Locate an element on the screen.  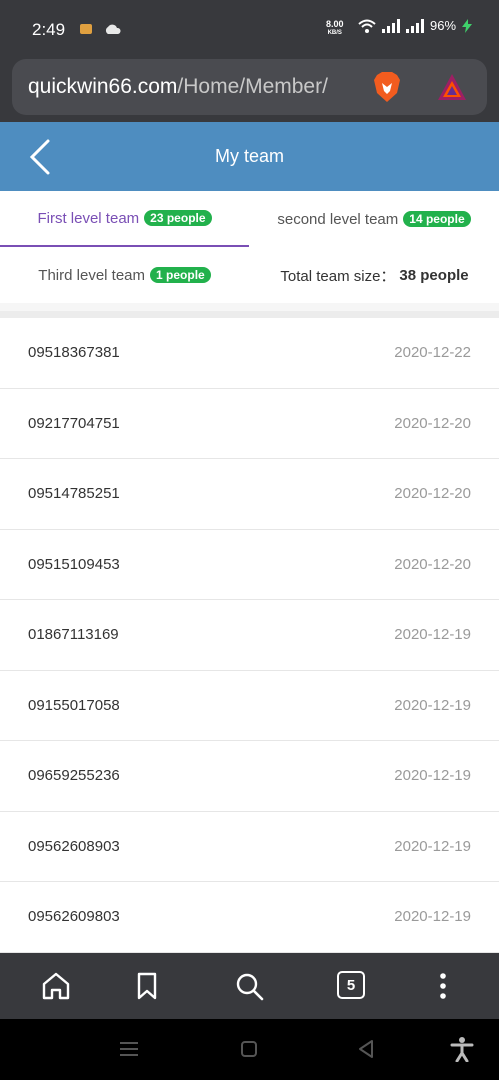
notification-icons is located at coordinates (100, 28).